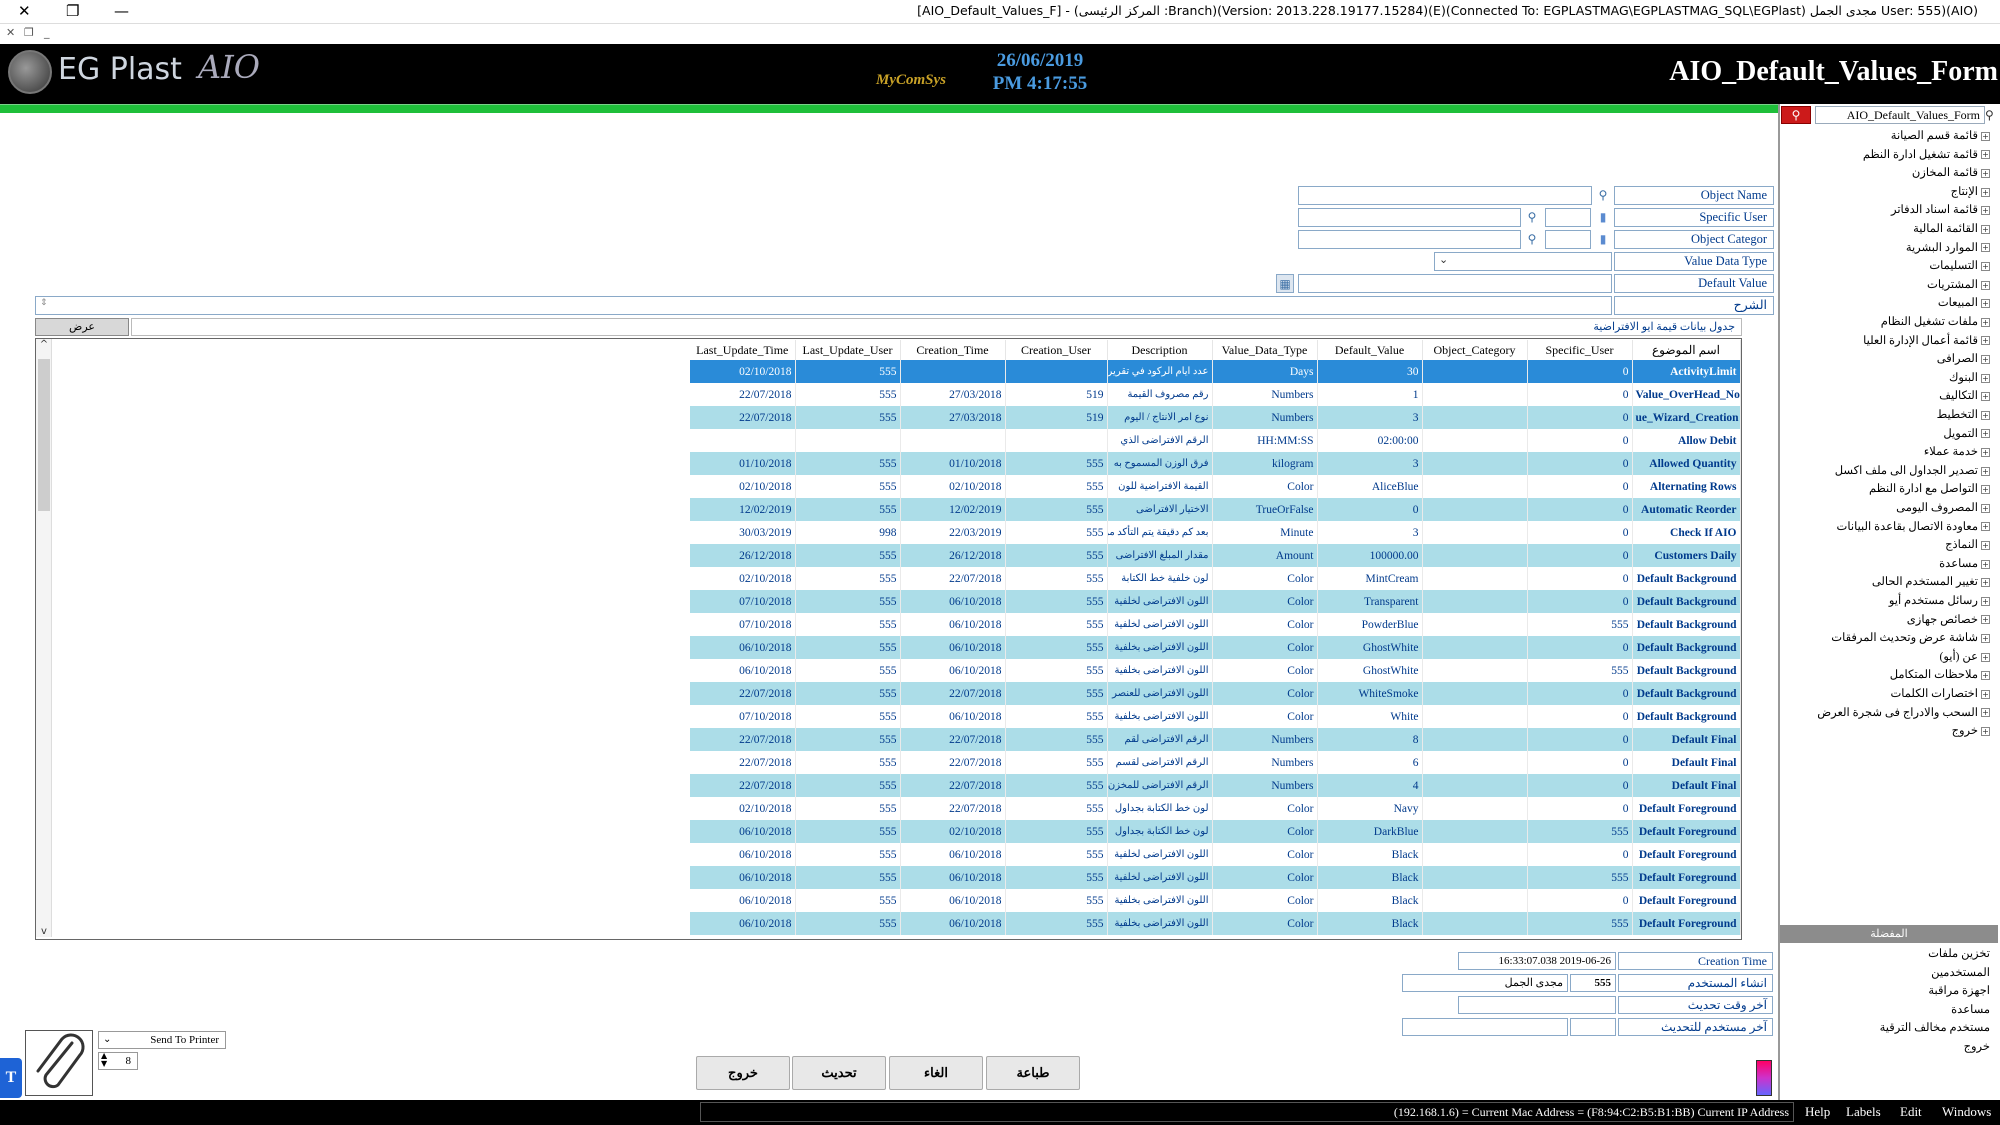  What do you see at coordinates (1796, 115) in the screenshot?
I see `search-button: ⚲` at bounding box center [1796, 115].